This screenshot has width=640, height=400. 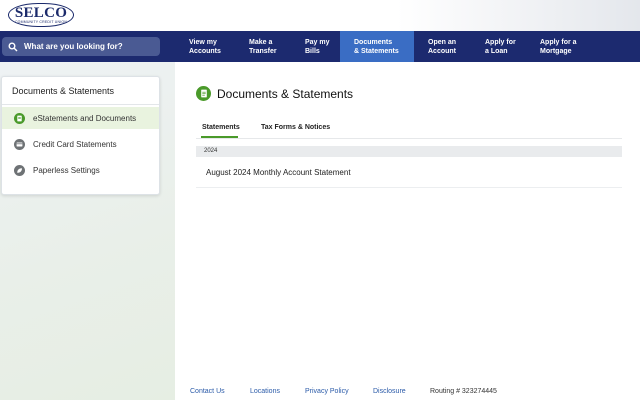 I want to click on sidebar-item-estatements: eStatements and Documents, so click(x=80, y=118).